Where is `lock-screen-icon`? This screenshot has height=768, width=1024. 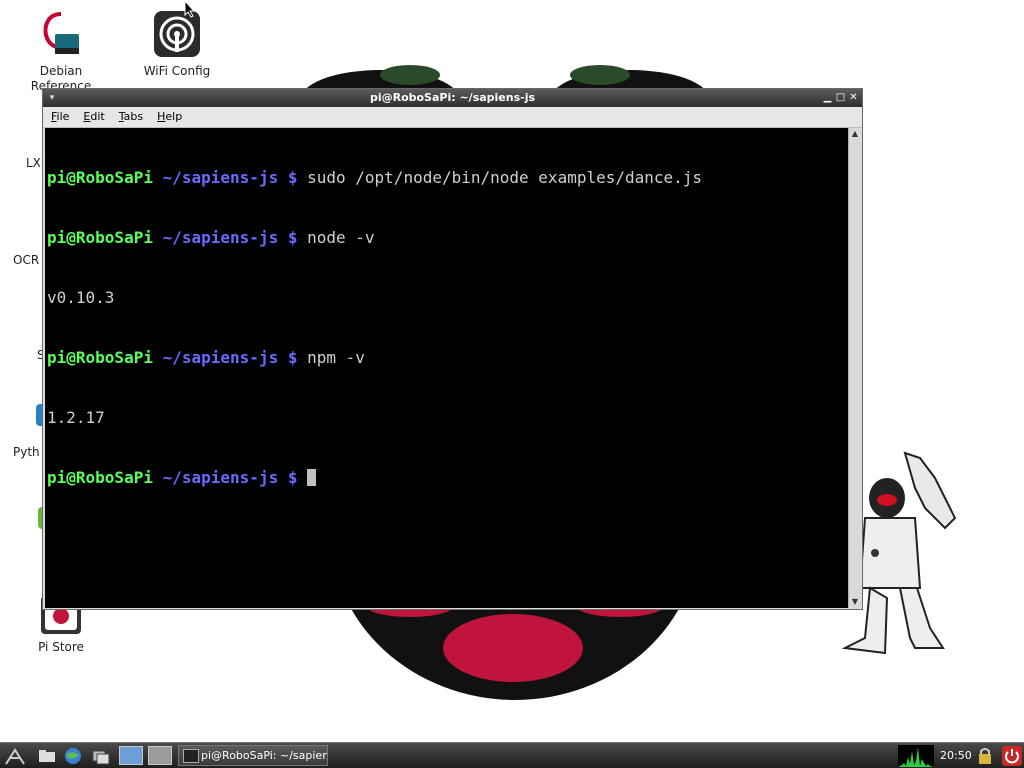
lock-screen-icon is located at coordinates (985, 756).